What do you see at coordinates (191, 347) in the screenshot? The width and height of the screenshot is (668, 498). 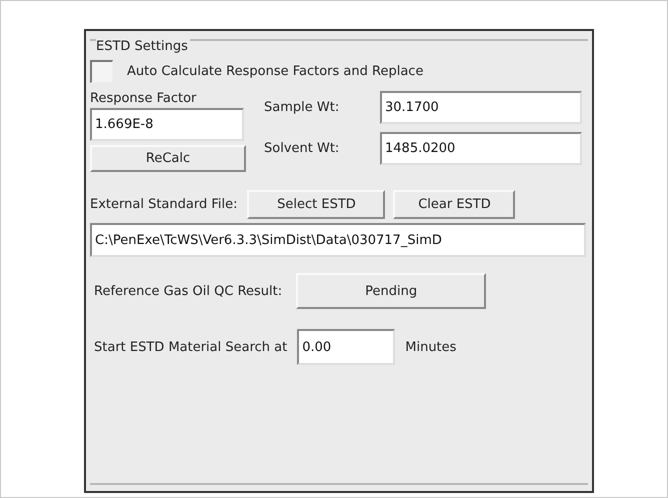 I see `field-label: Start ESTD Material Search at` at bounding box center [191, 347].